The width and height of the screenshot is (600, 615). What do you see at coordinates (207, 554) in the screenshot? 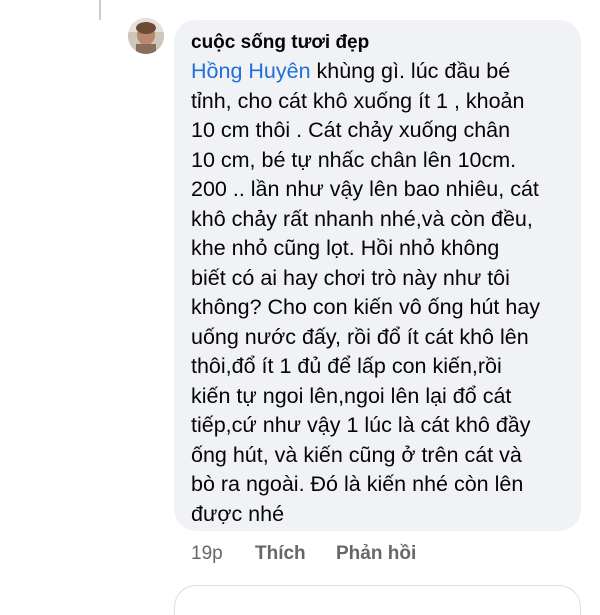
I see `comment-timestamp: 19p` at bounding box center [207, 554].